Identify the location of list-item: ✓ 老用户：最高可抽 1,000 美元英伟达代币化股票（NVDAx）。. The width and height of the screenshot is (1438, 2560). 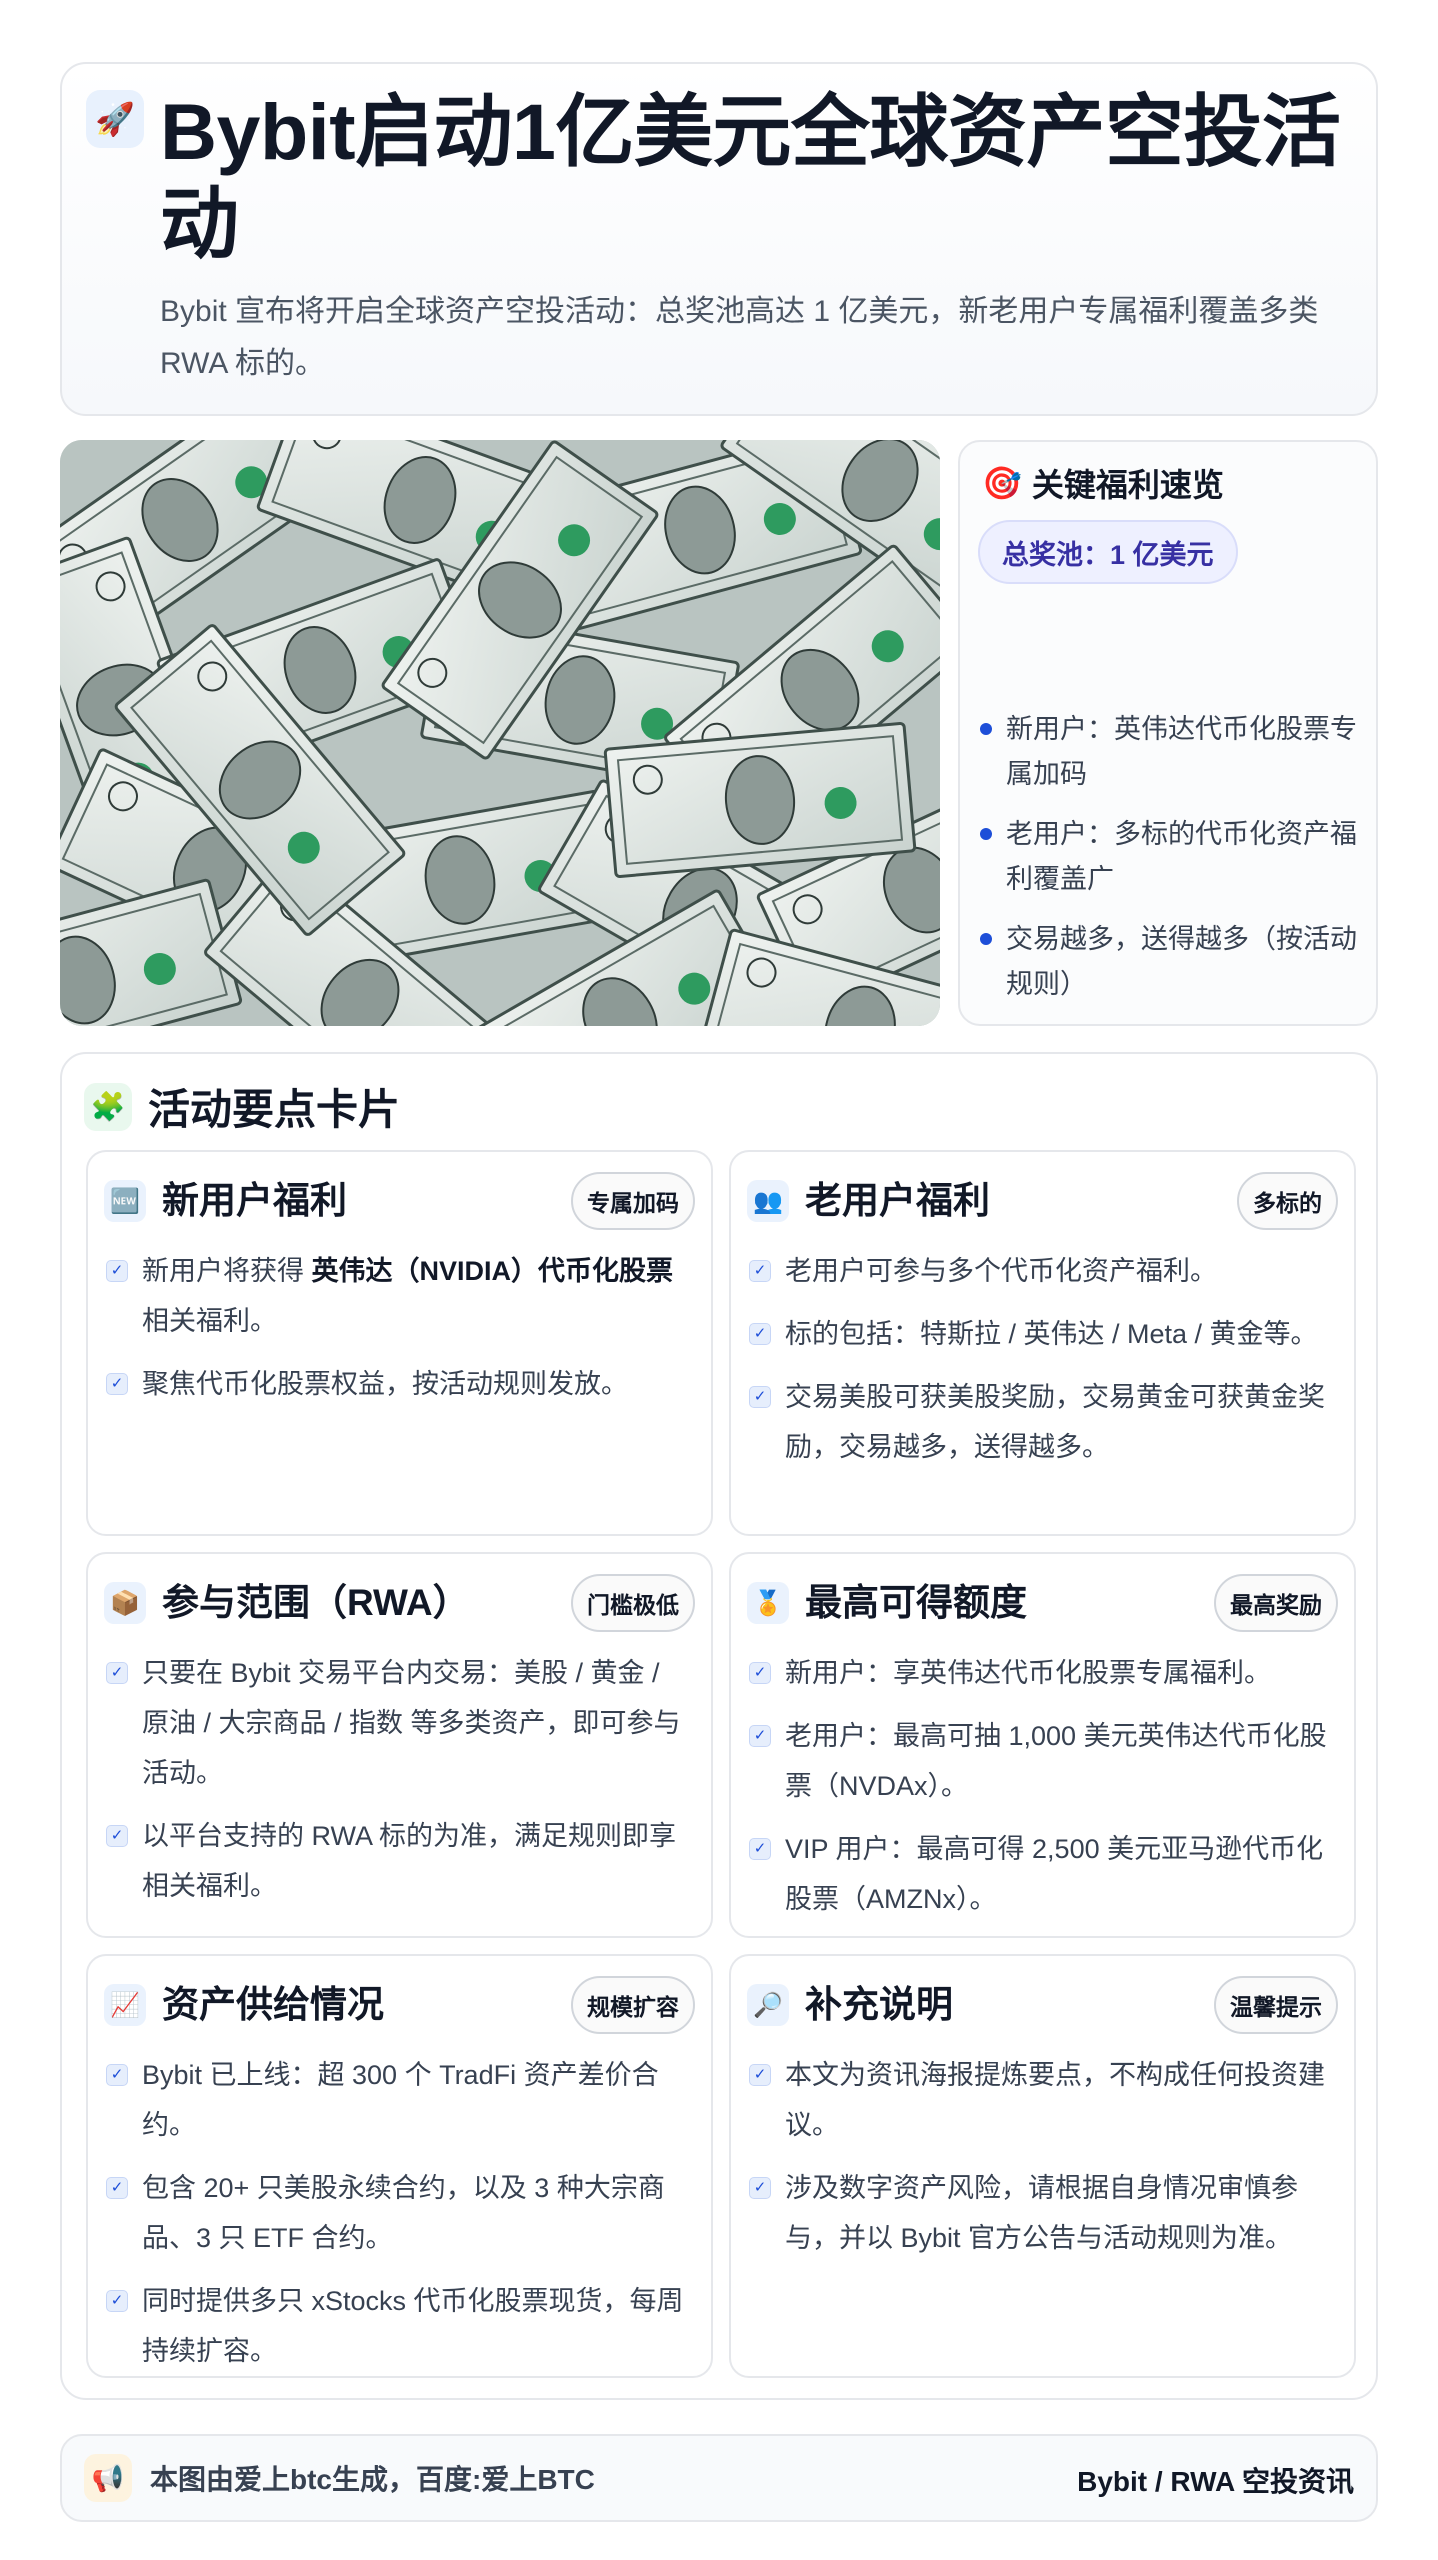
(1042, 1761).